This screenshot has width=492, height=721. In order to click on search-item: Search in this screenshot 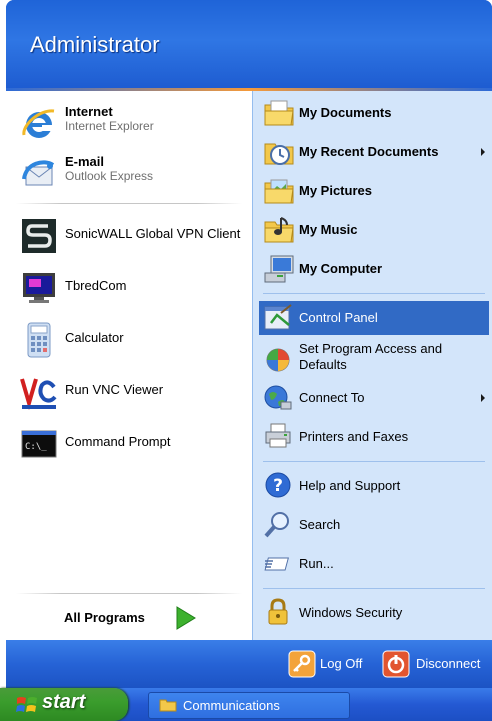, I will do `click(374, 525)`.